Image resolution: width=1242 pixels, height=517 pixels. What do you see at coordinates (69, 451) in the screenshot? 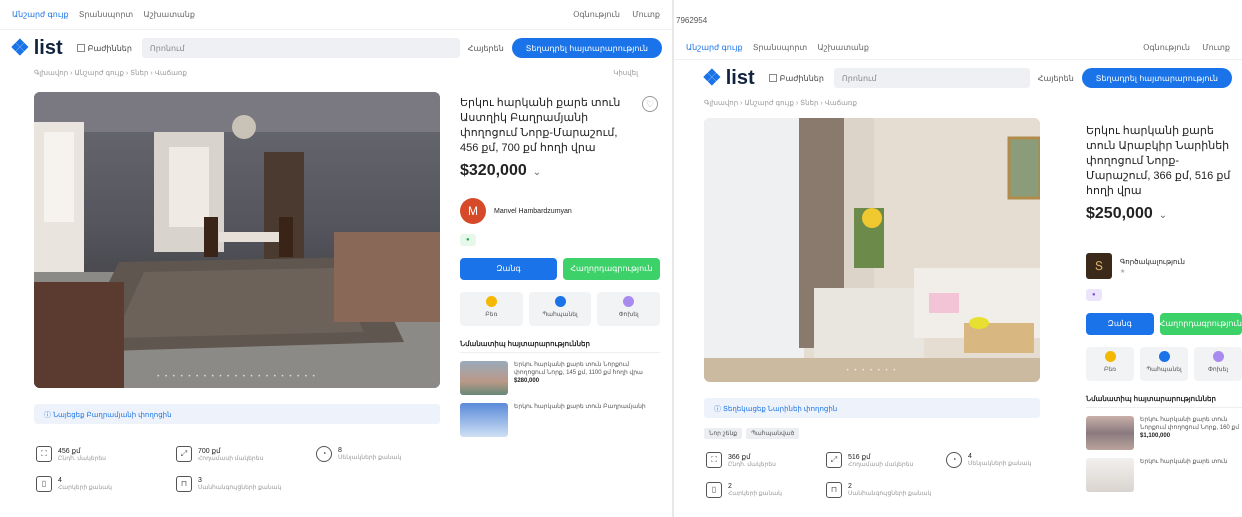
I see `spec-value: 456 քմ` at bounding box center [69, 451].